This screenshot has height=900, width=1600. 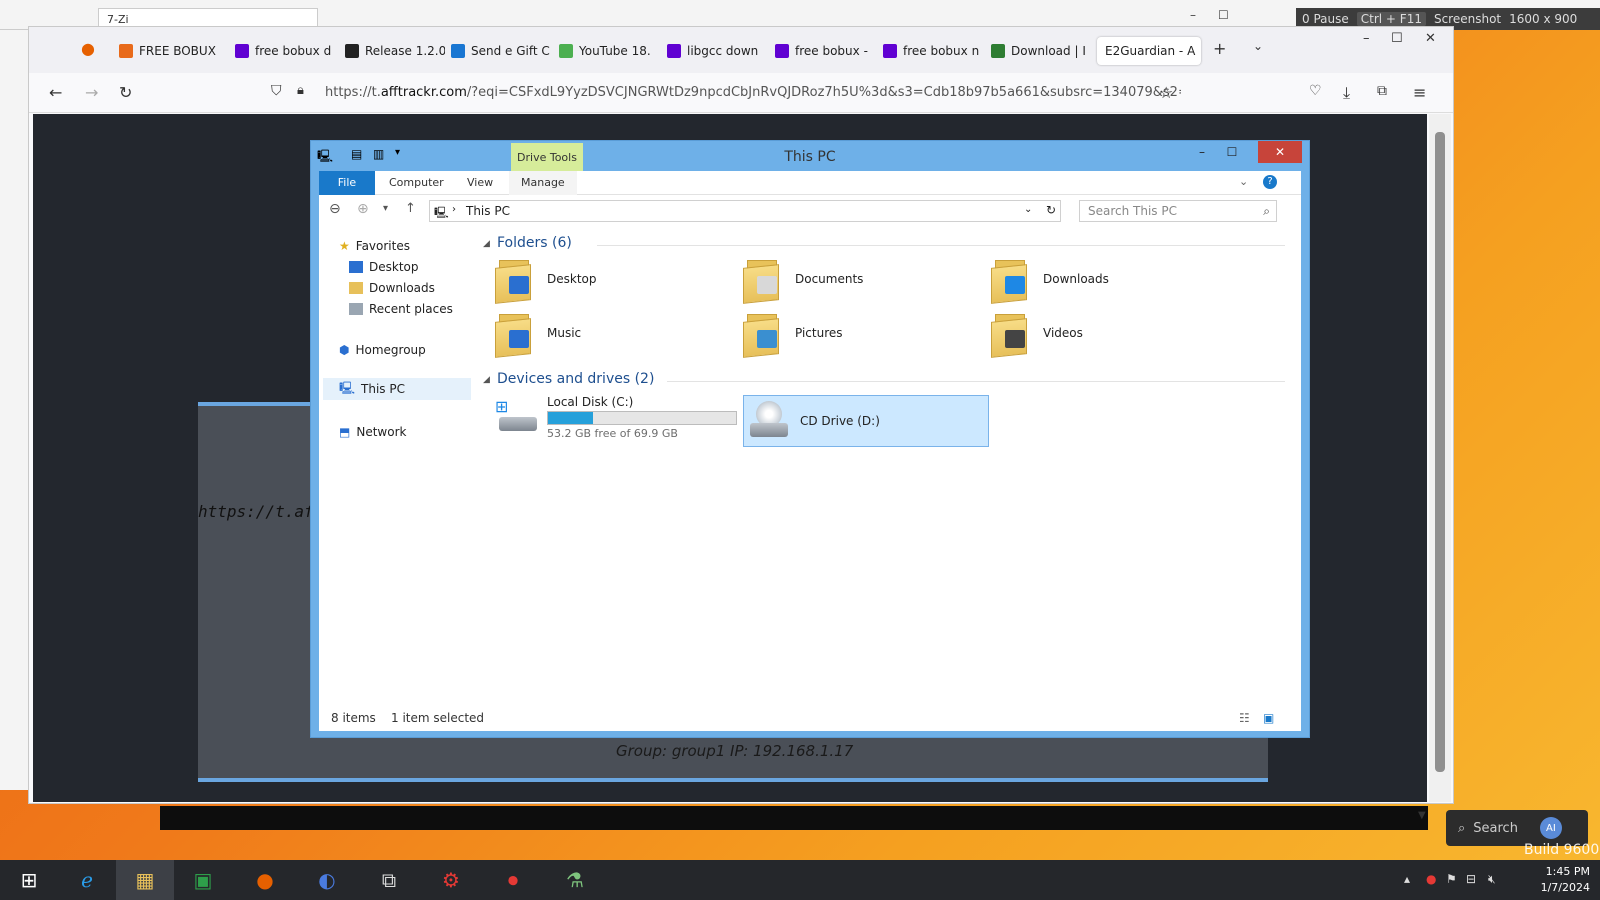 What do you see at coordinates (1115, 333) in the screenshot?
I see `folder-videos: Videos` at bounding box center [1115, 333].